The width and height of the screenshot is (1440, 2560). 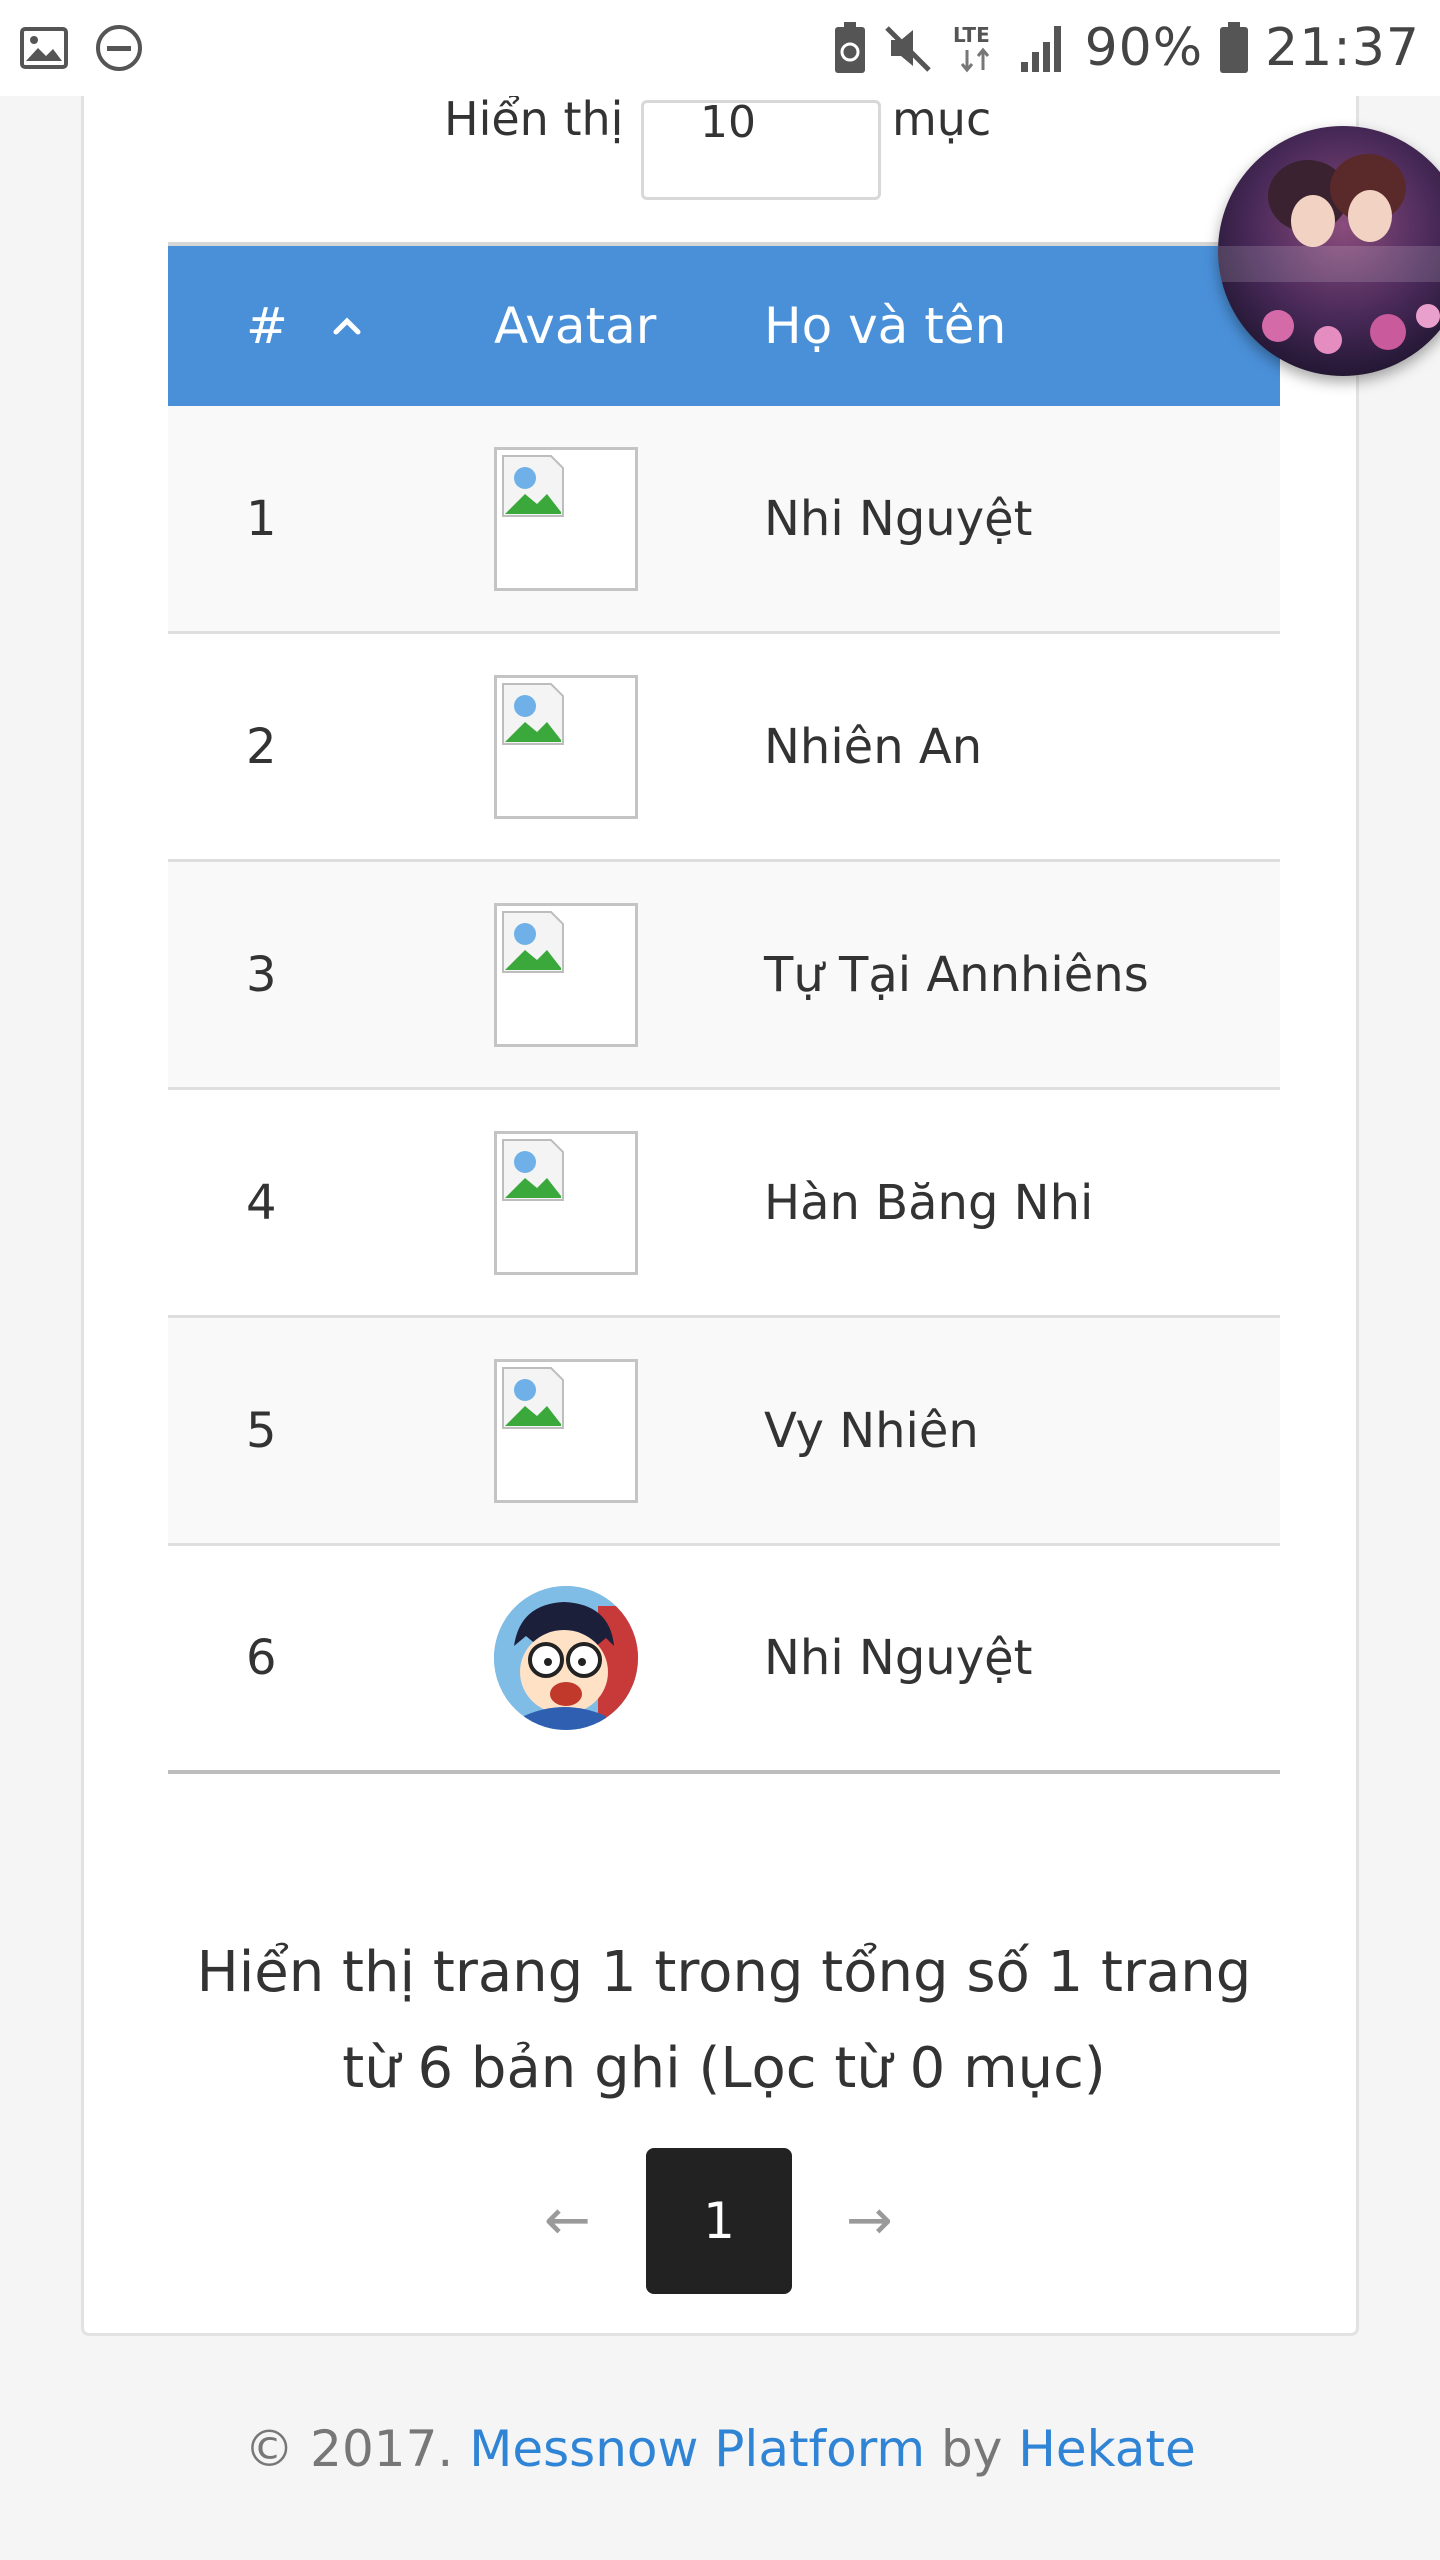 I want to click on table-row: 3 Tự Tại Annhiêns, so click(x=724, y=976).